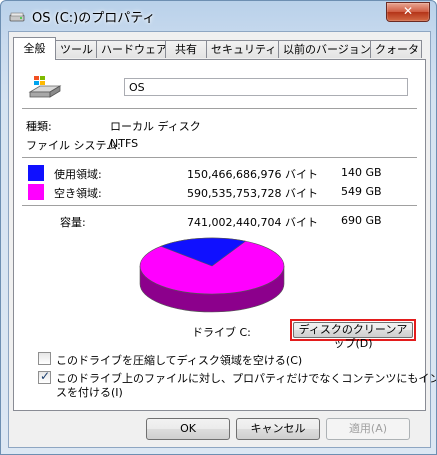 The width and height of the screenshot is (437, 455). What do you see at coordinates (179, 360) in the screenshot?
I see `compress-label: このドライブを圧縮してディスク領域を空ける(C)` at bounding box center [179, 360].